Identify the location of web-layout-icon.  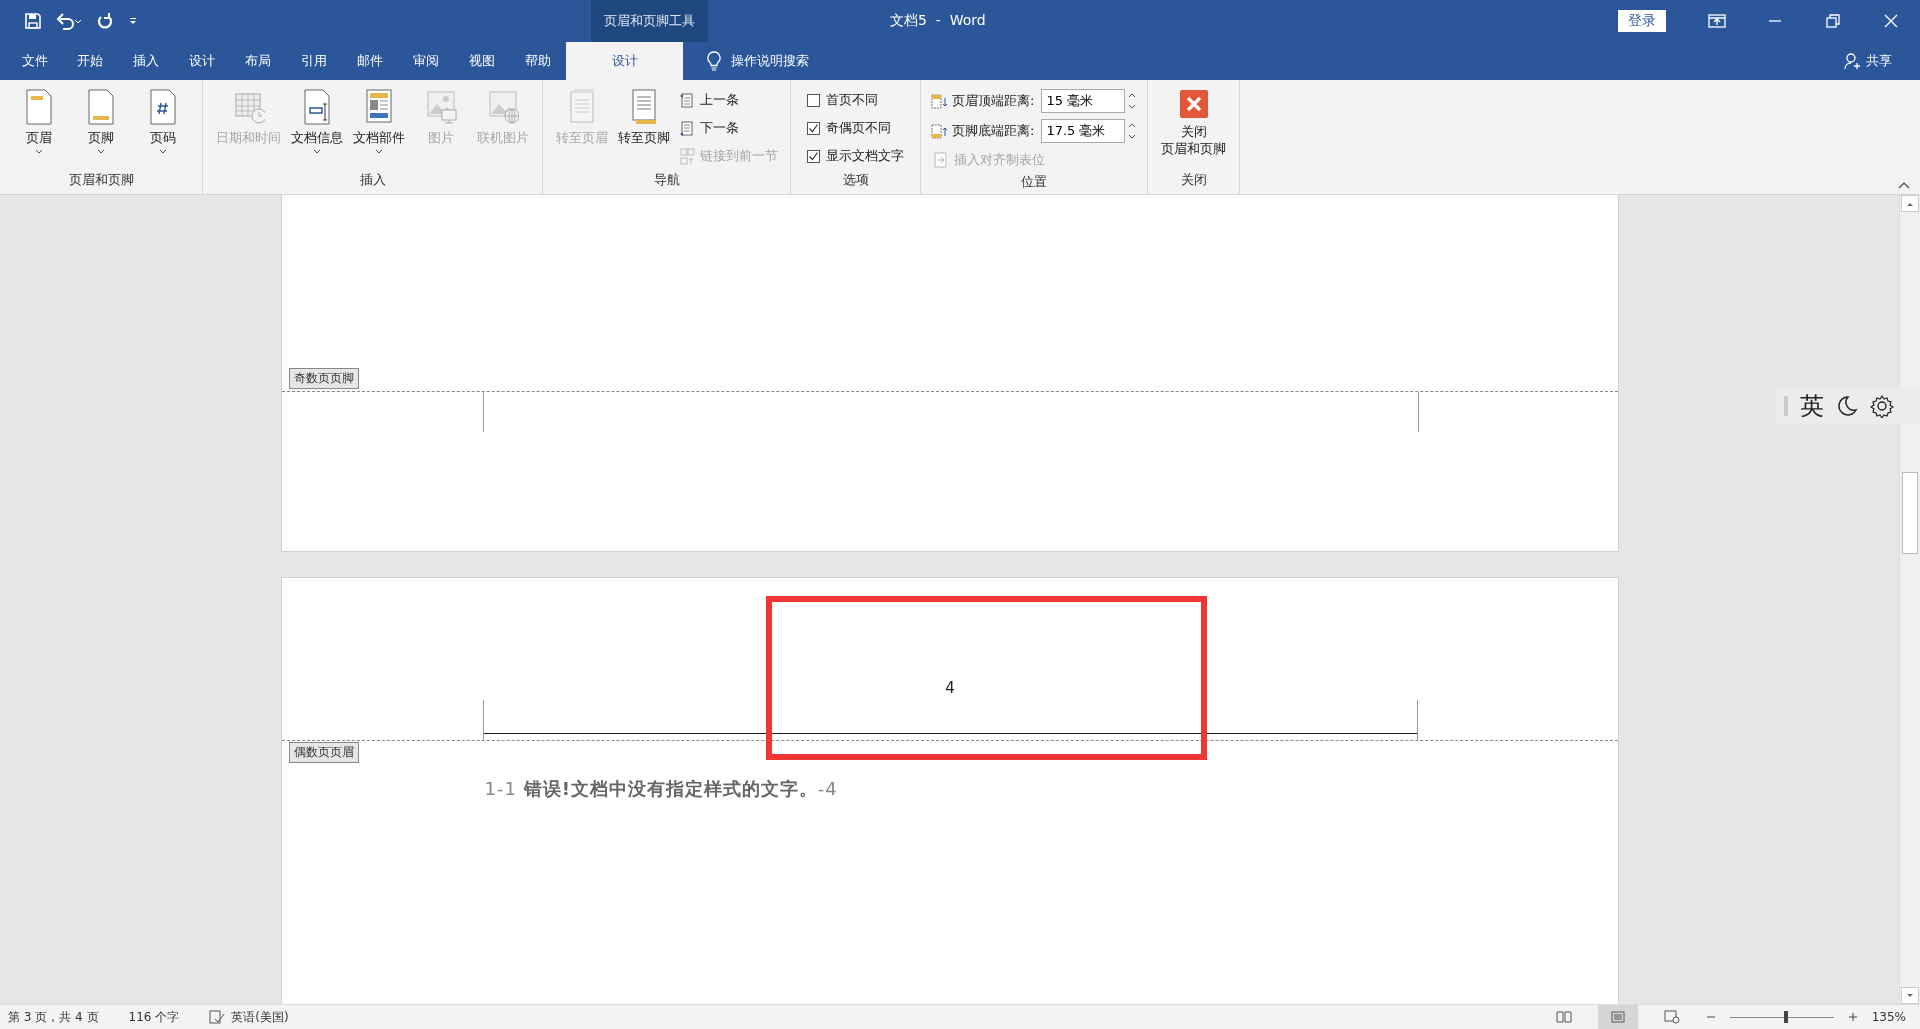
(1671, 1017).